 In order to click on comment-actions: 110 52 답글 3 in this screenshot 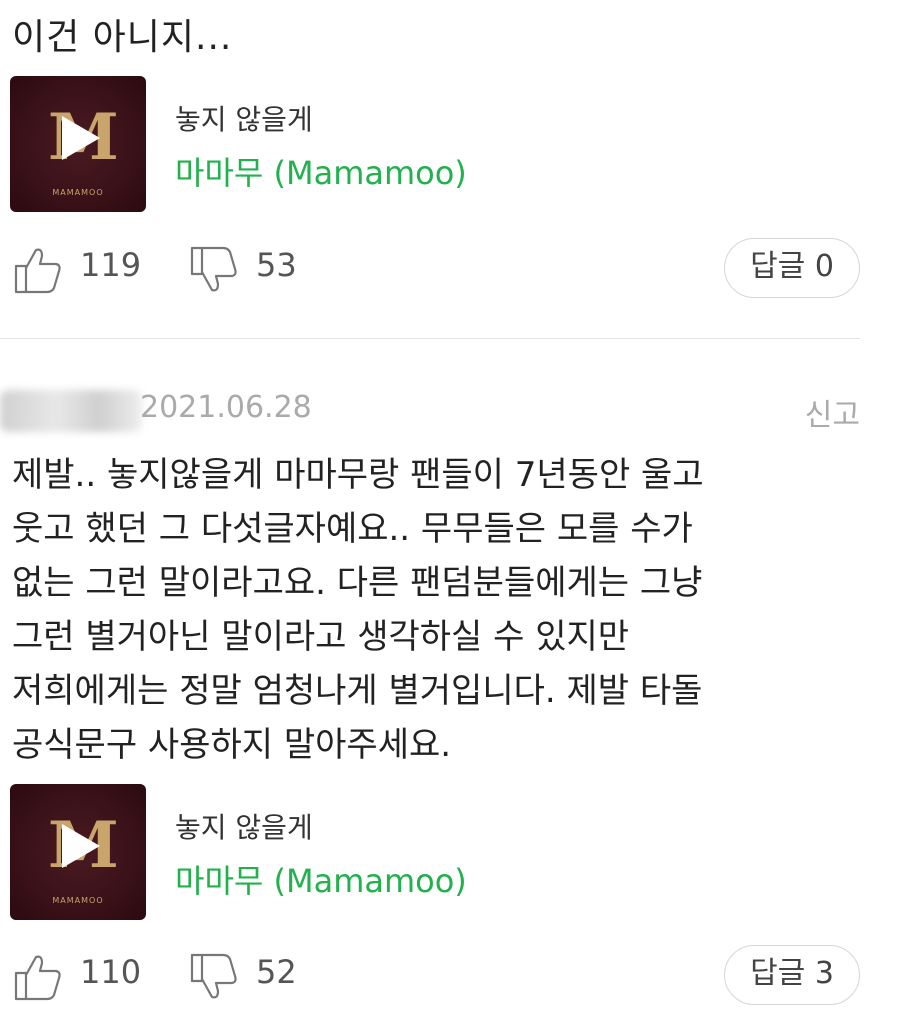, I will do `click(435, 977)`.